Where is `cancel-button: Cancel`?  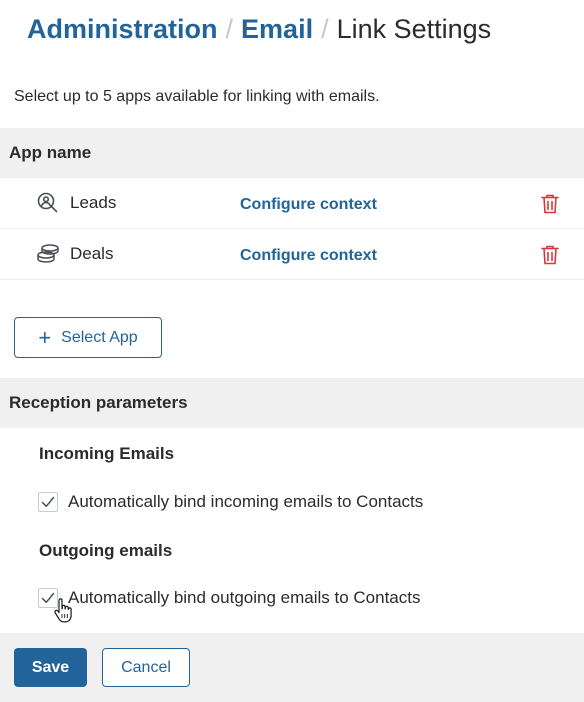 cancel-button: Cancel is located at coordinates (146, 667).